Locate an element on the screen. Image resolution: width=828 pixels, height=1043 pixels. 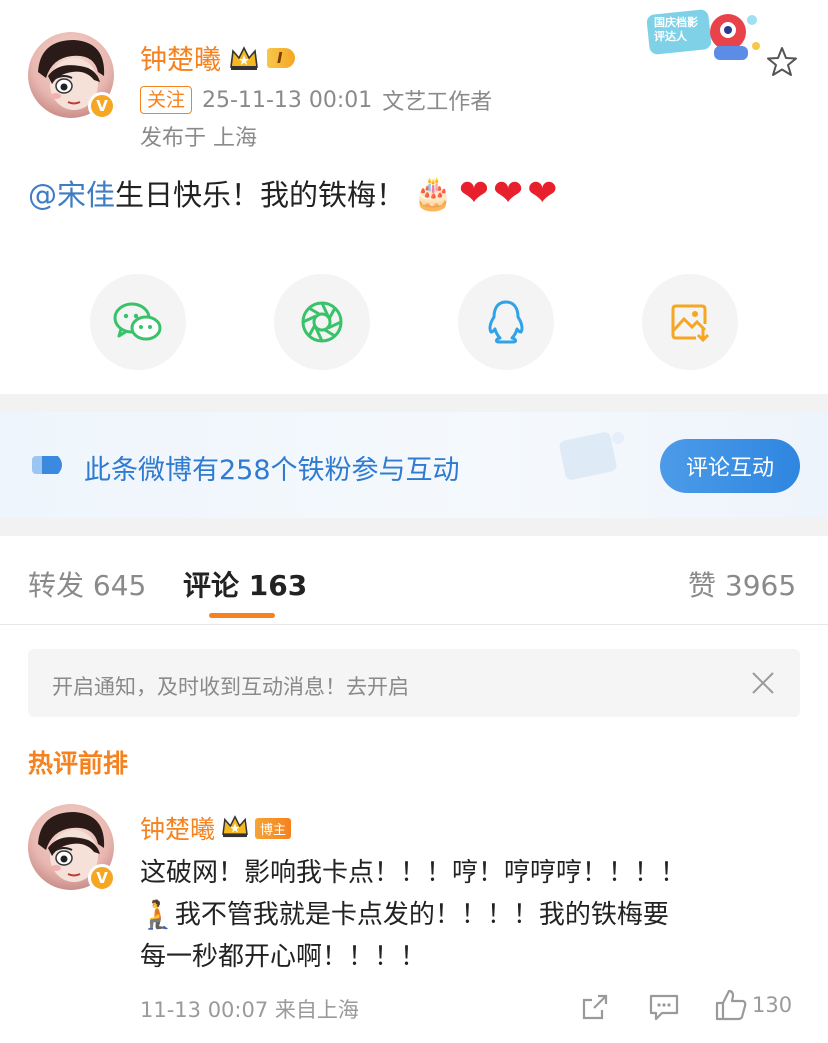
hot-comments-title: 热评前排 is located at coordinates (78, 763).